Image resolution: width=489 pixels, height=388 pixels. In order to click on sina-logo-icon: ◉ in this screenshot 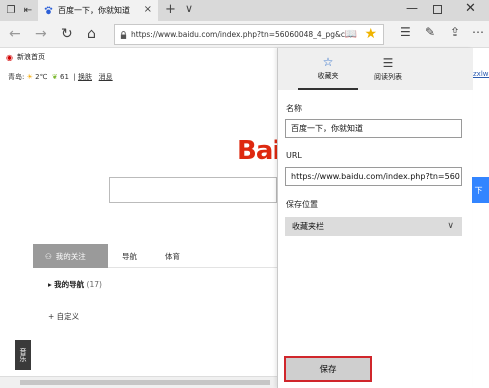, I will do `click(9, 57)`.